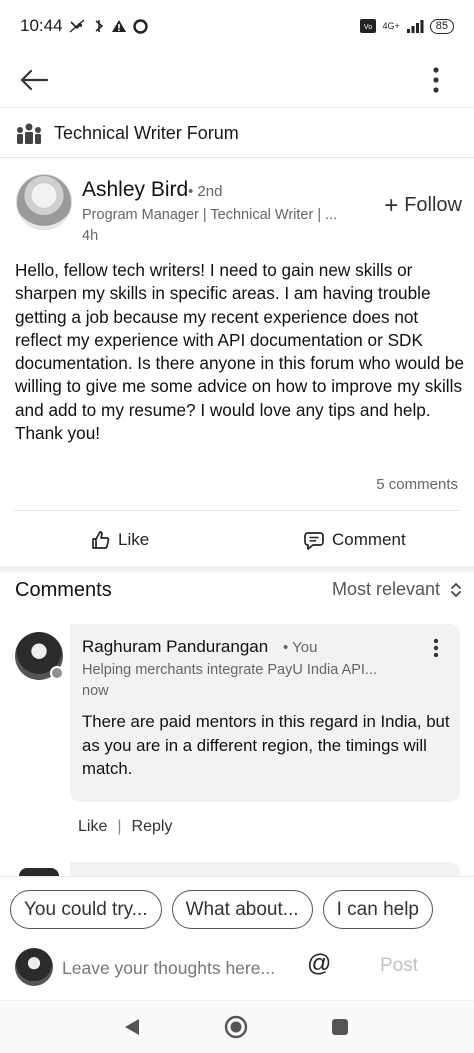 Image resolution: width=474 pixels, height=1053 pixels. I want to click on more-vert-icon, so click(436, 80).